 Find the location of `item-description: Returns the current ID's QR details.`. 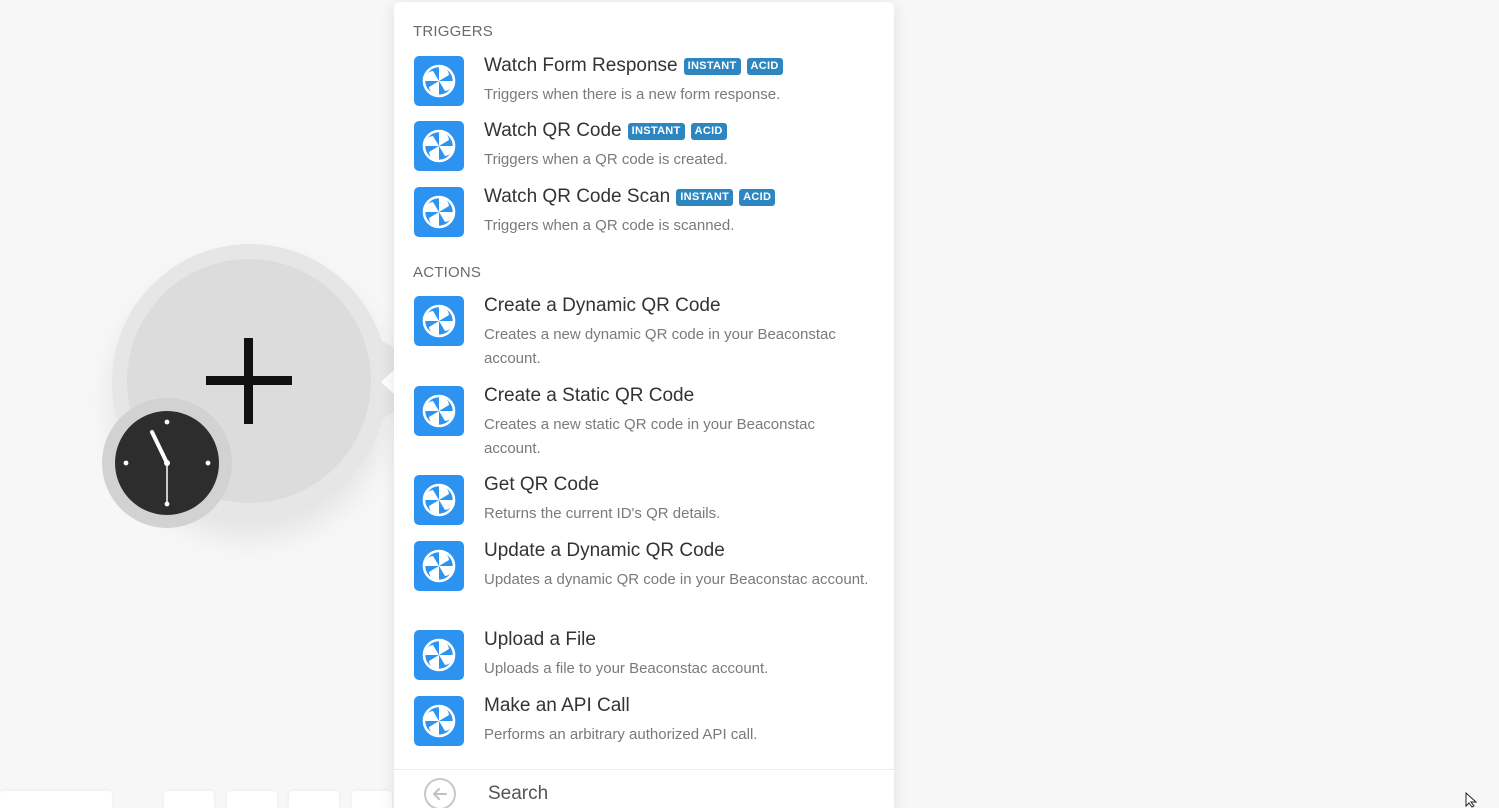

item-description: Returns the current ID's QR details. is located at coordinates (602, 513).